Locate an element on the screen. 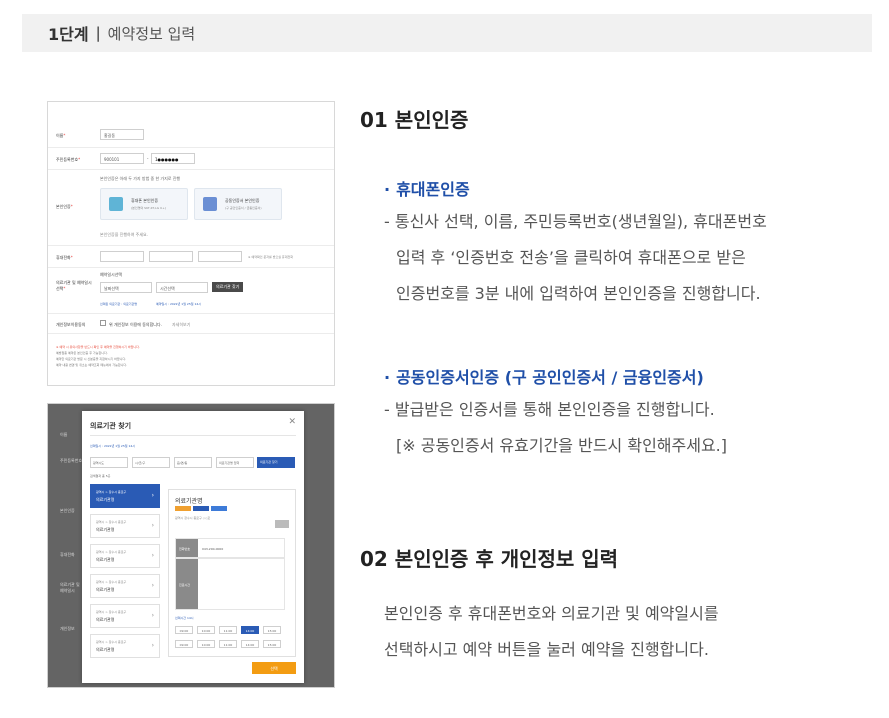  org-selected: 선택된 의료기관 : 의료기관명 is located at coordinates (118, 304).